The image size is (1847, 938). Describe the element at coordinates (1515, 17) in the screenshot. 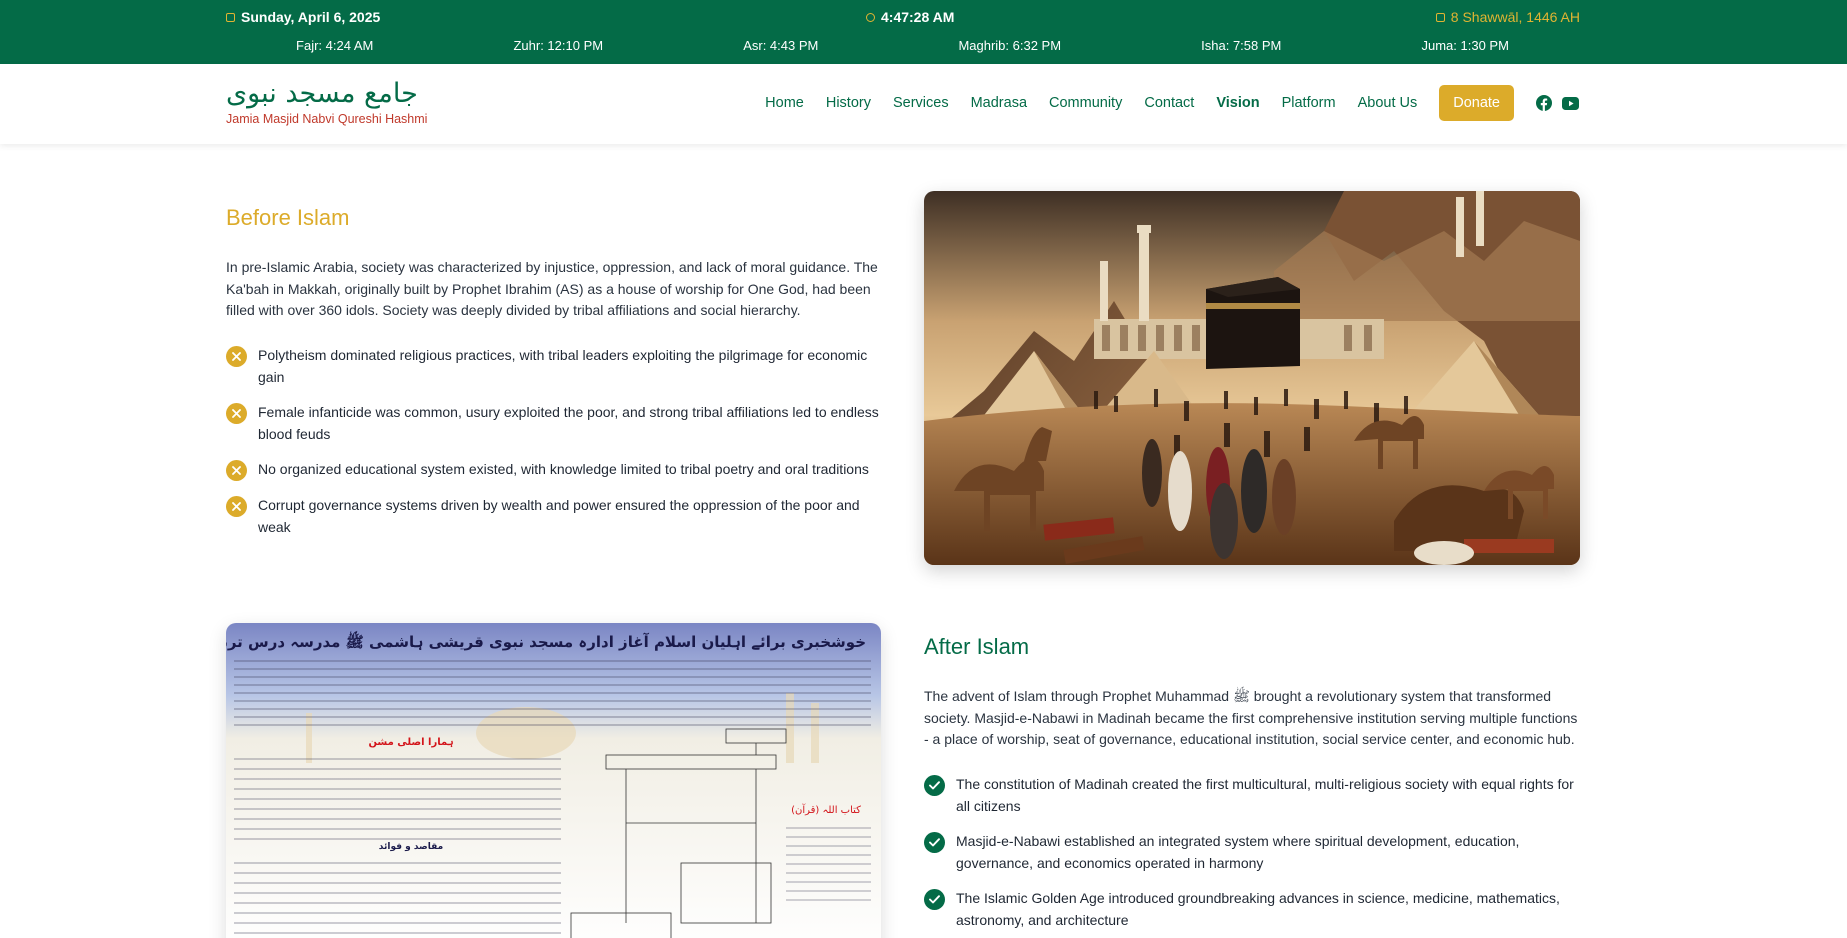

I see `hijri-text: 8 Shawwāl, 1446 AH` at that location.